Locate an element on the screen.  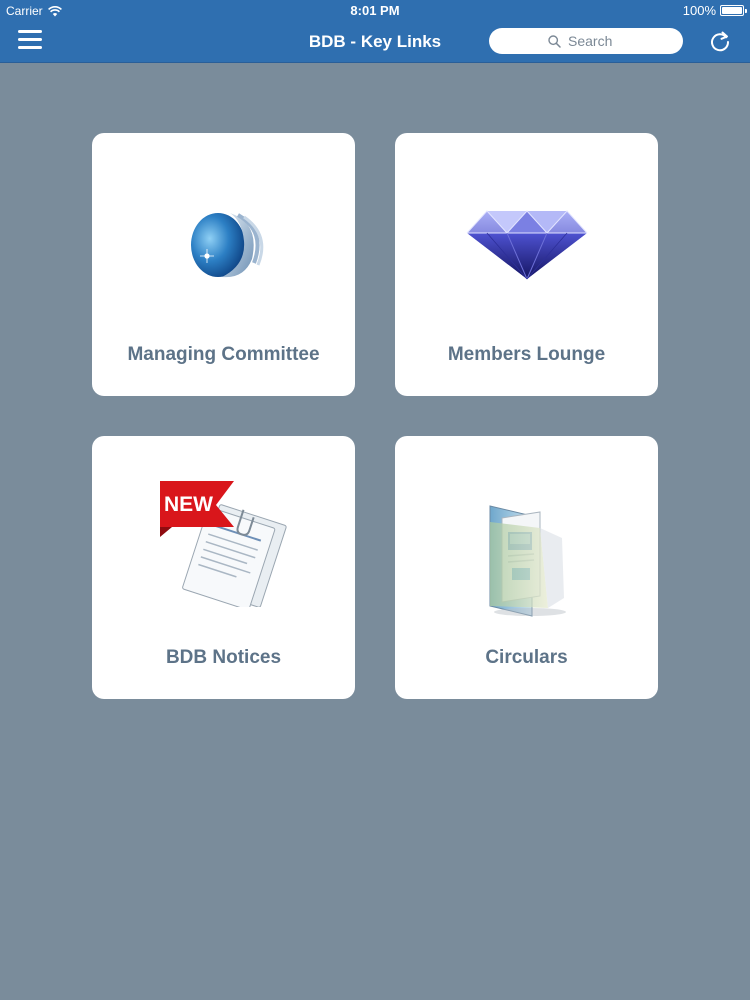
tile-circulars: Circulars is located at coordinates (526, 567).